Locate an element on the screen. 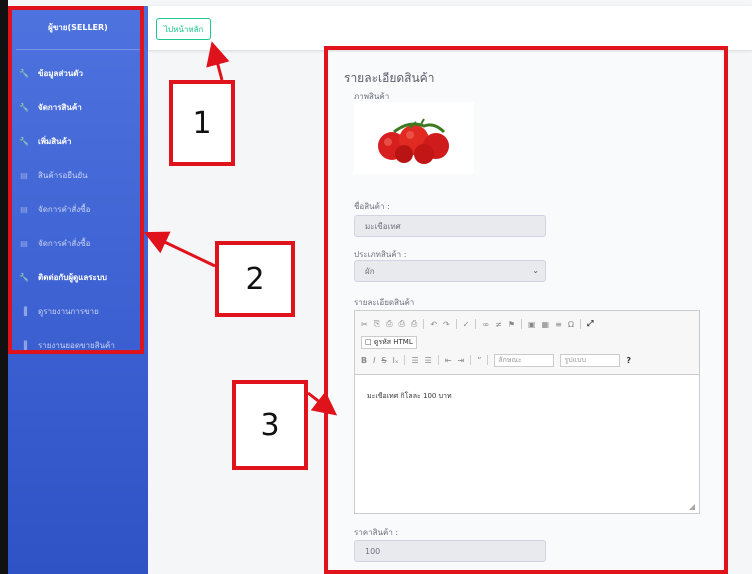  window-edge is located at coordinates (4, 287).